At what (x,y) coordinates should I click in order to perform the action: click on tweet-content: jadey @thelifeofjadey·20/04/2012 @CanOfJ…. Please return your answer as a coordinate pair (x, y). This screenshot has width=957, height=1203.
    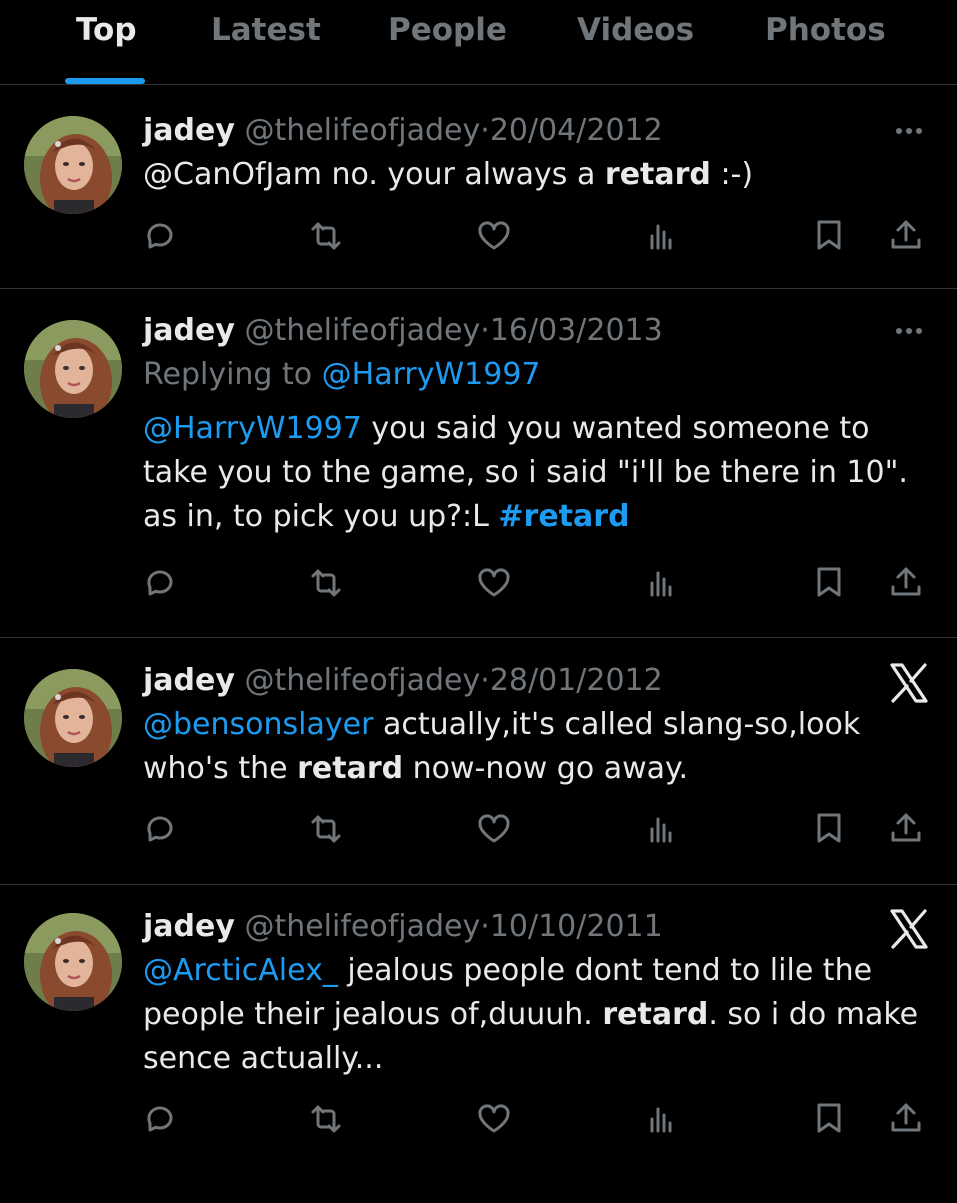
    Looking at the image, I should click on (538, 154).